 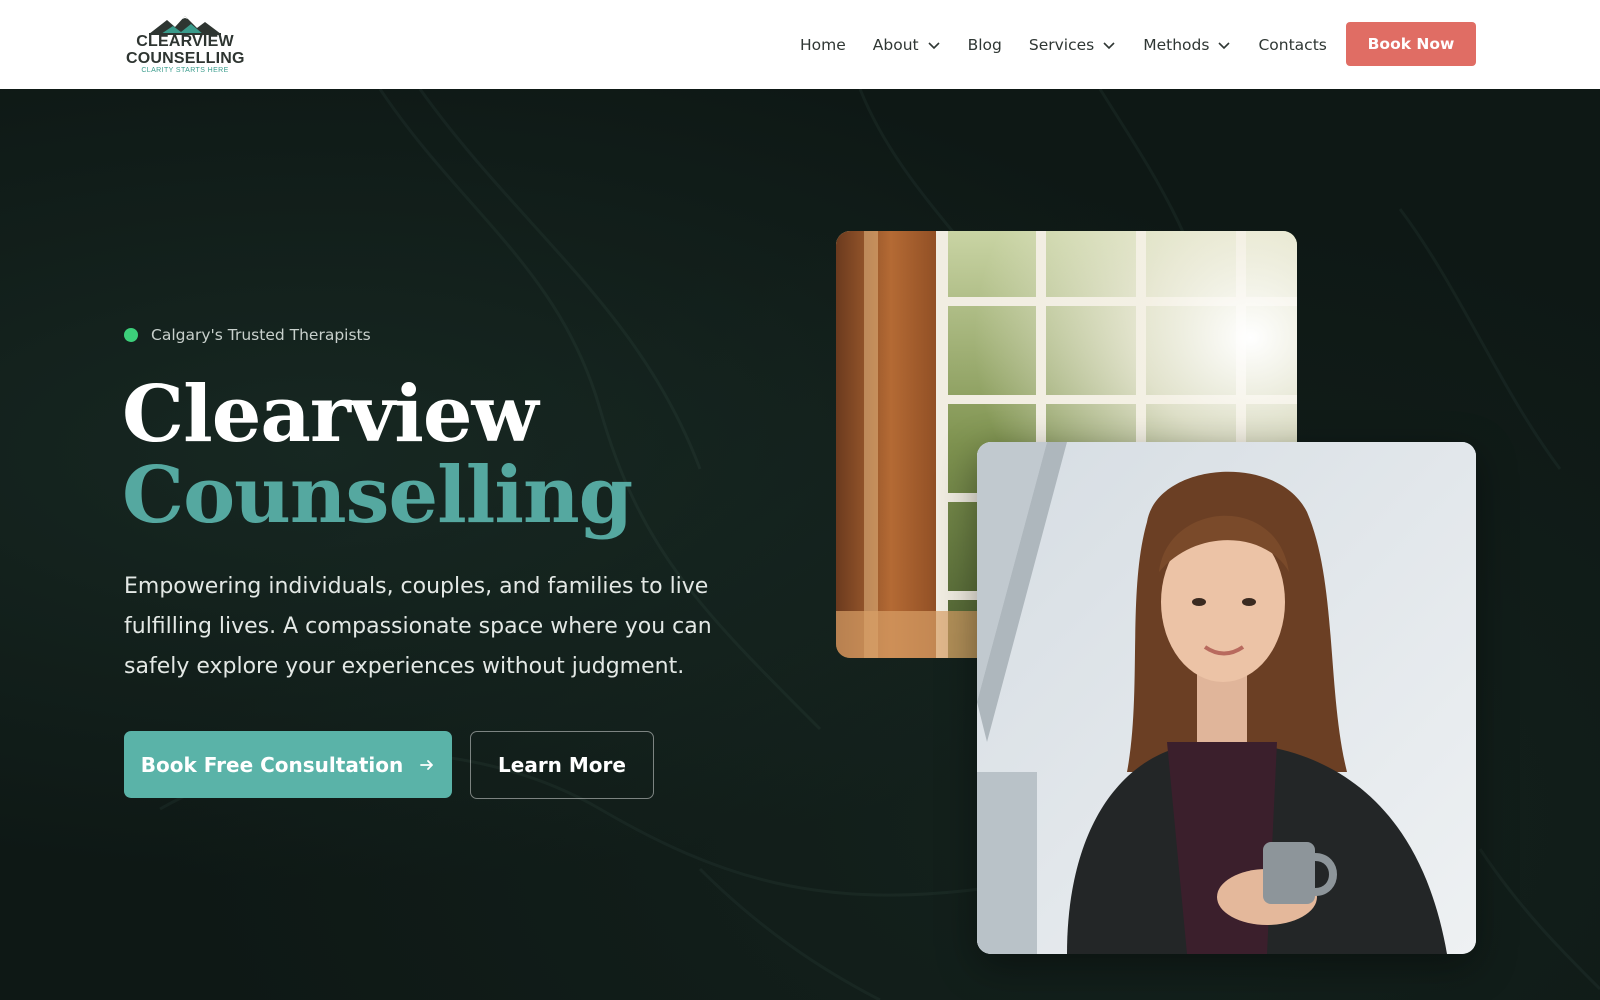 I want to click on button-label: Book Free Consultation, so click(x=272, y=764).